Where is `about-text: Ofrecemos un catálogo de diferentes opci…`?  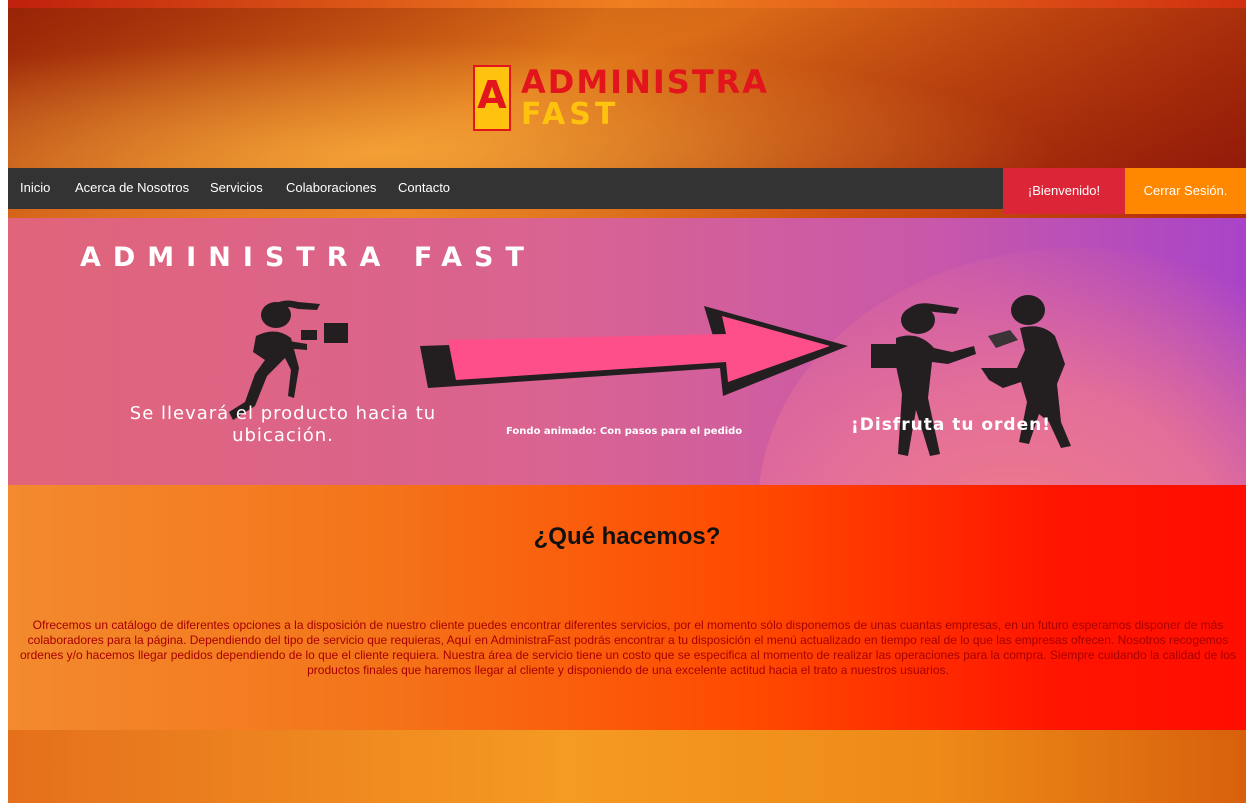 about-text: Ofrecemos un catálogo de diferentes opci… is located at coordinates (628, 647).